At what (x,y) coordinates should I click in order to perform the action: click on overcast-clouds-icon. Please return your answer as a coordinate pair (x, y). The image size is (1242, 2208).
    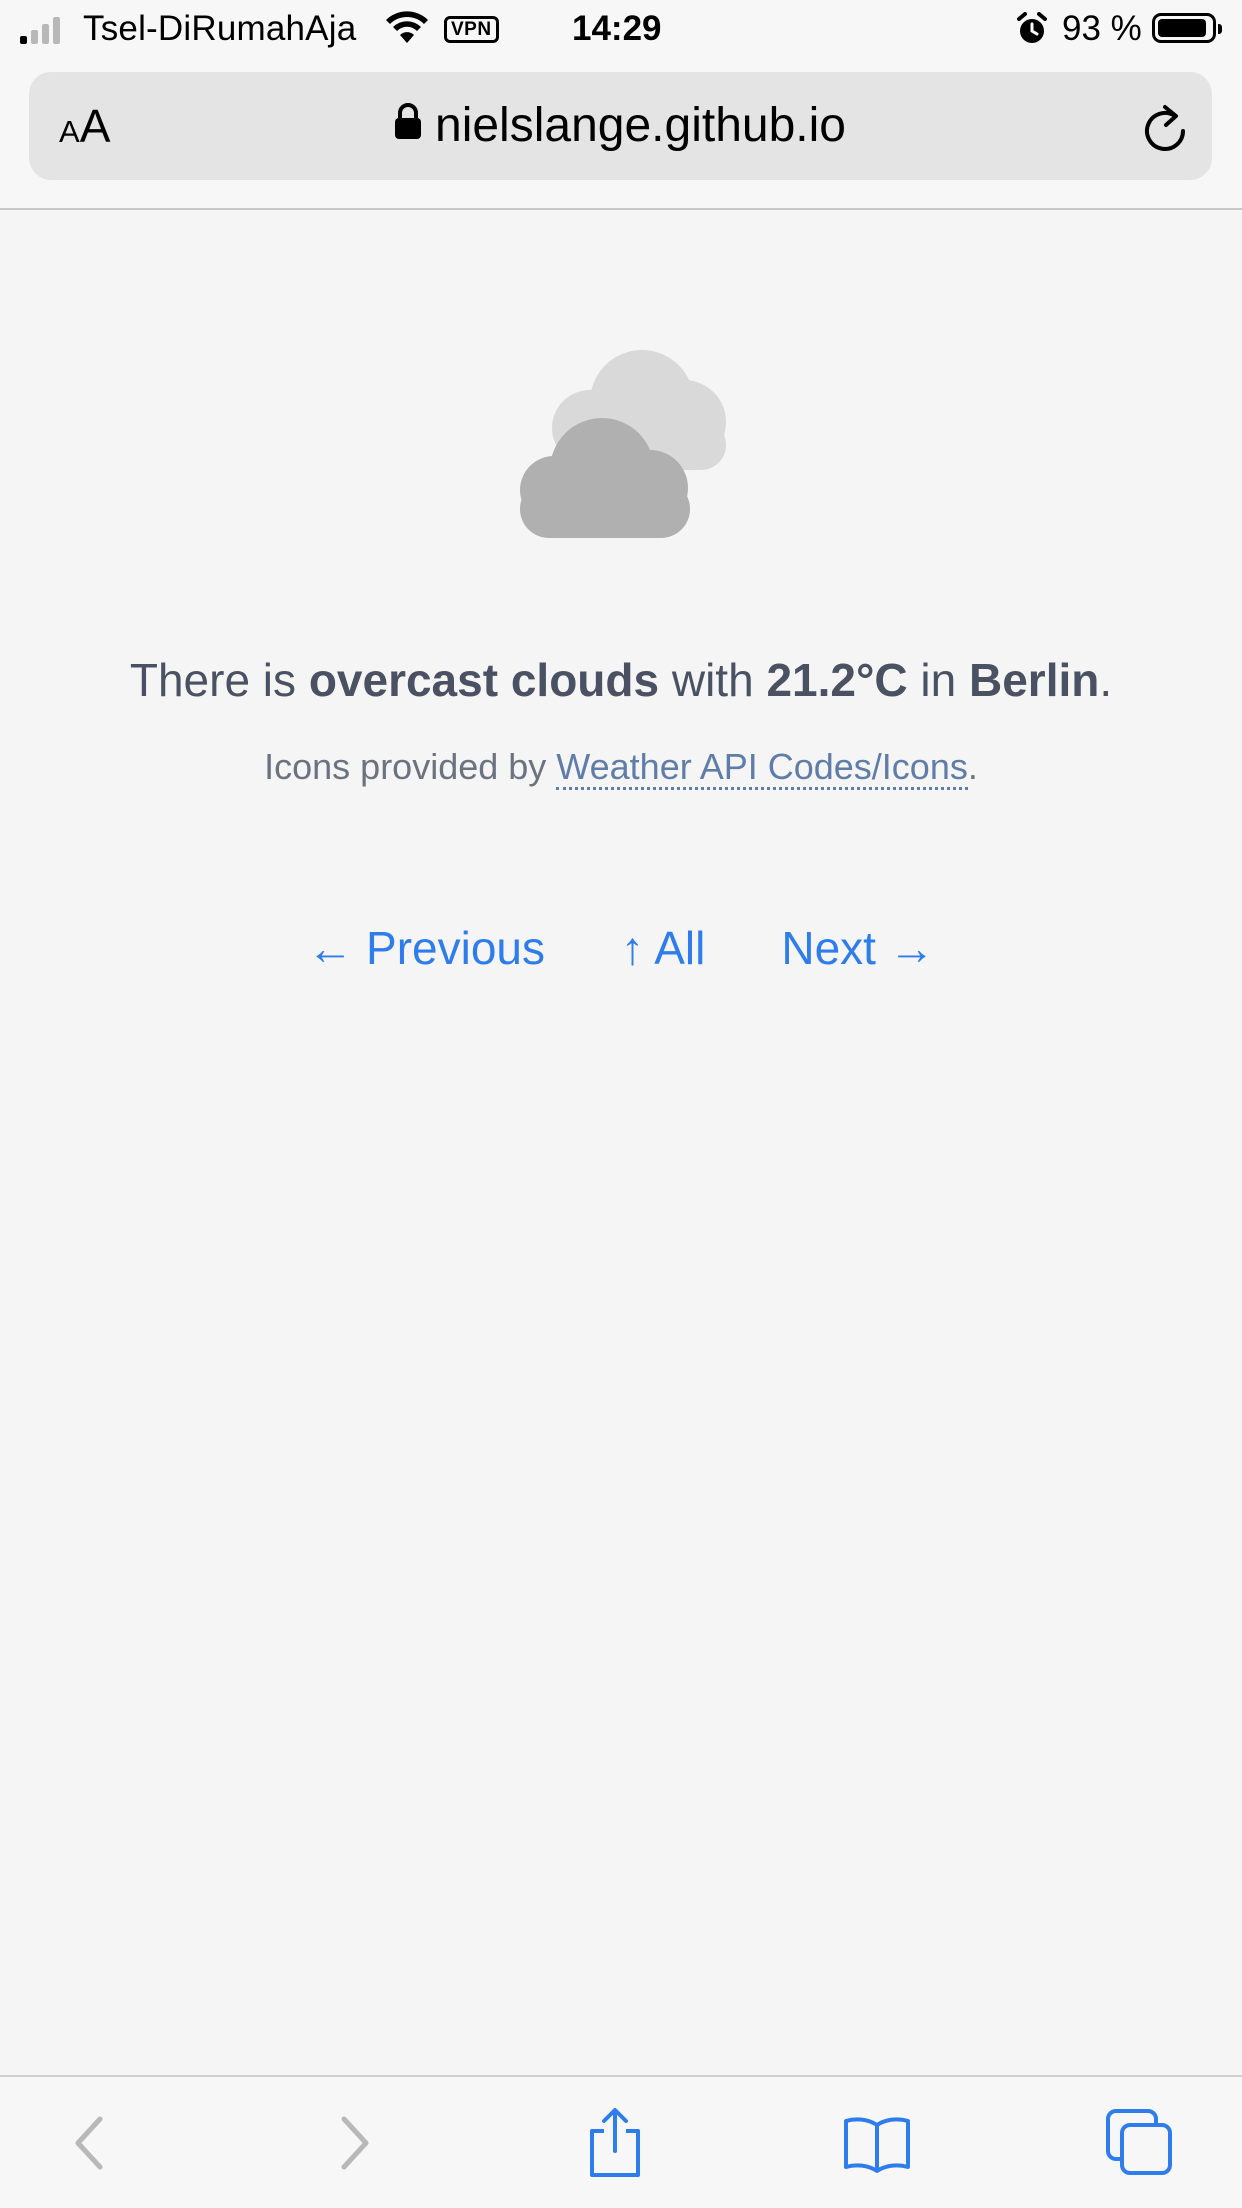
    Looking at the image, I should click on (624, 430).